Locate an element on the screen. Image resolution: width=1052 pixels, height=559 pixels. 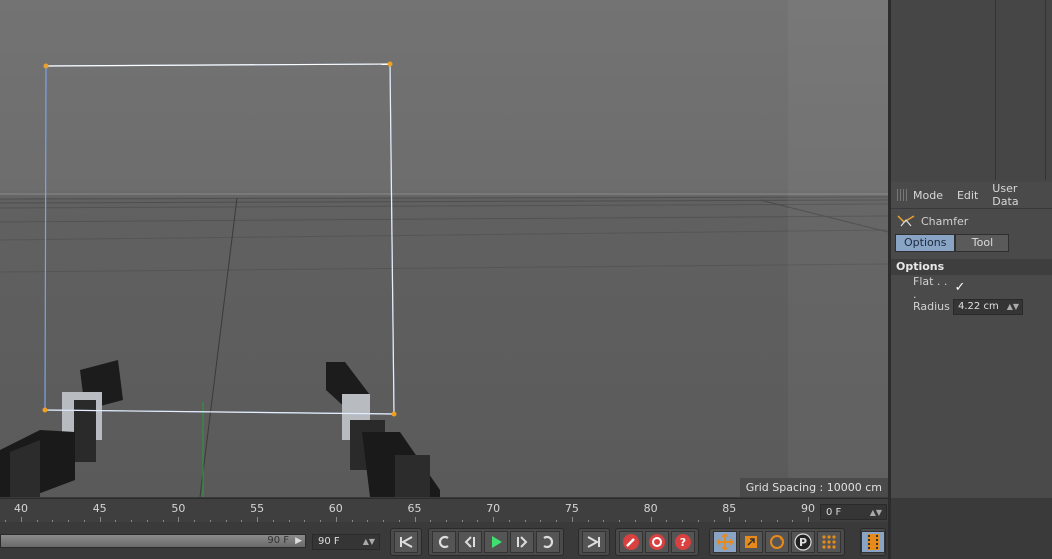
point-level-button is located at coordinates (829, 542).